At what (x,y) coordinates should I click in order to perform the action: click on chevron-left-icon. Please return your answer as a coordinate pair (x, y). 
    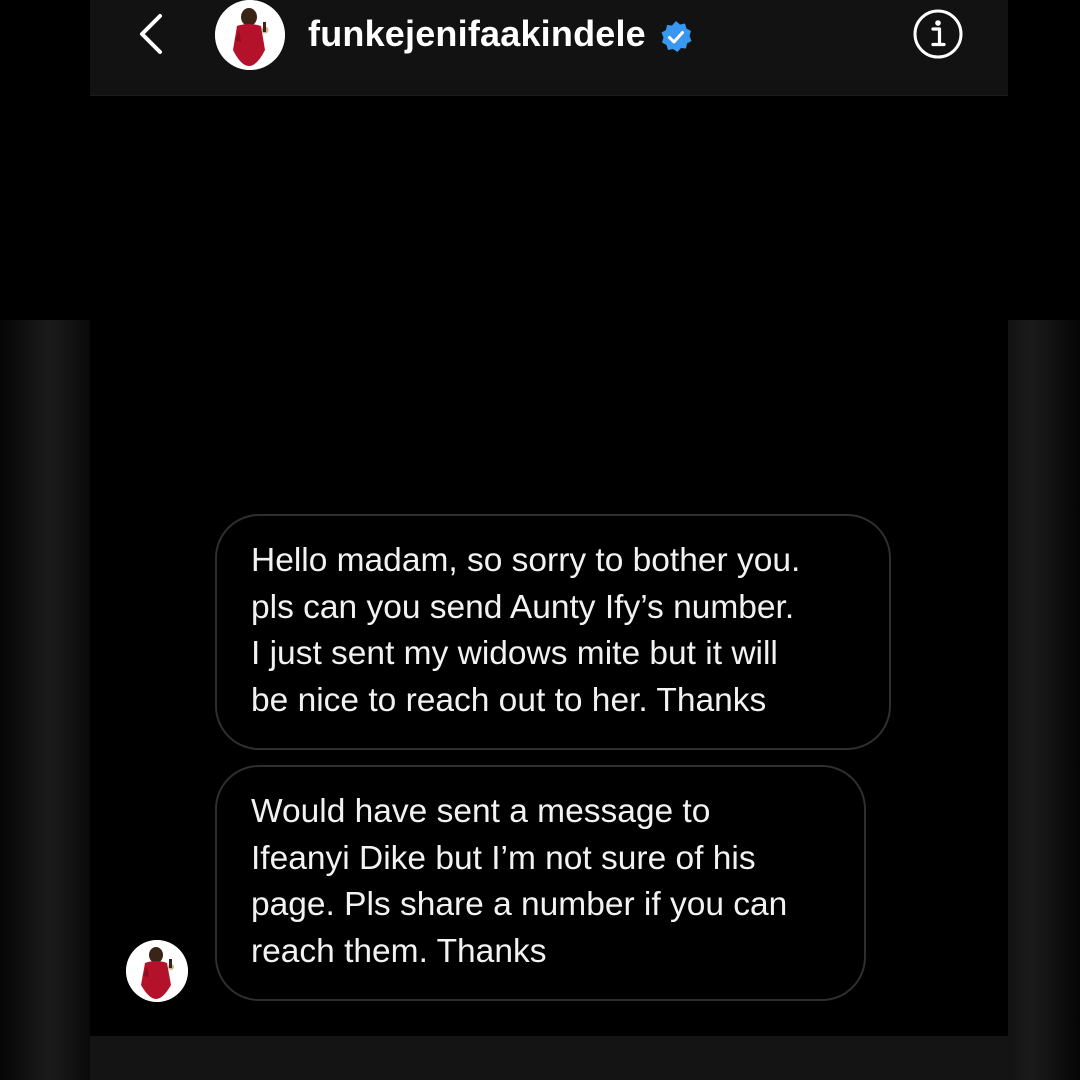
    Looking at the image, I should click on (151, 34).